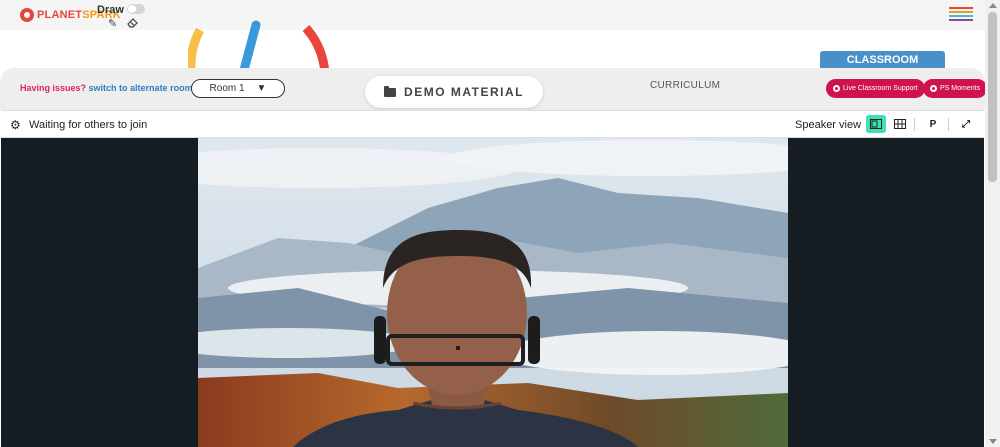 This screenshot has height=447, width=1000. Describe the element at coordinates (933, 124) in the screenshot. I see `p-button: P` at that location.